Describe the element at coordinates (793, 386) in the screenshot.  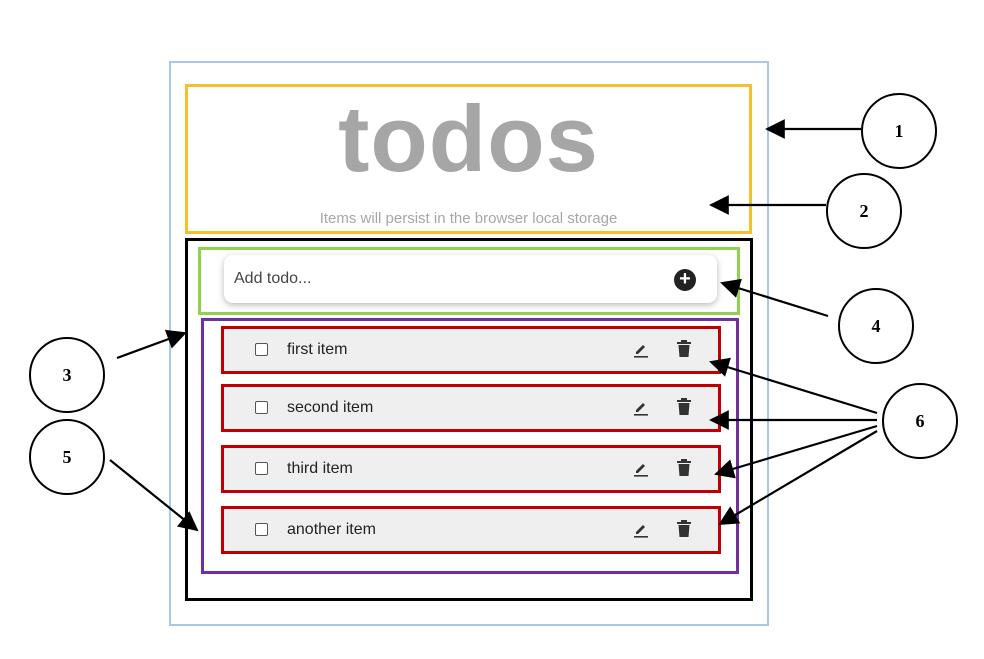
I see `arrow-6a` at that location.